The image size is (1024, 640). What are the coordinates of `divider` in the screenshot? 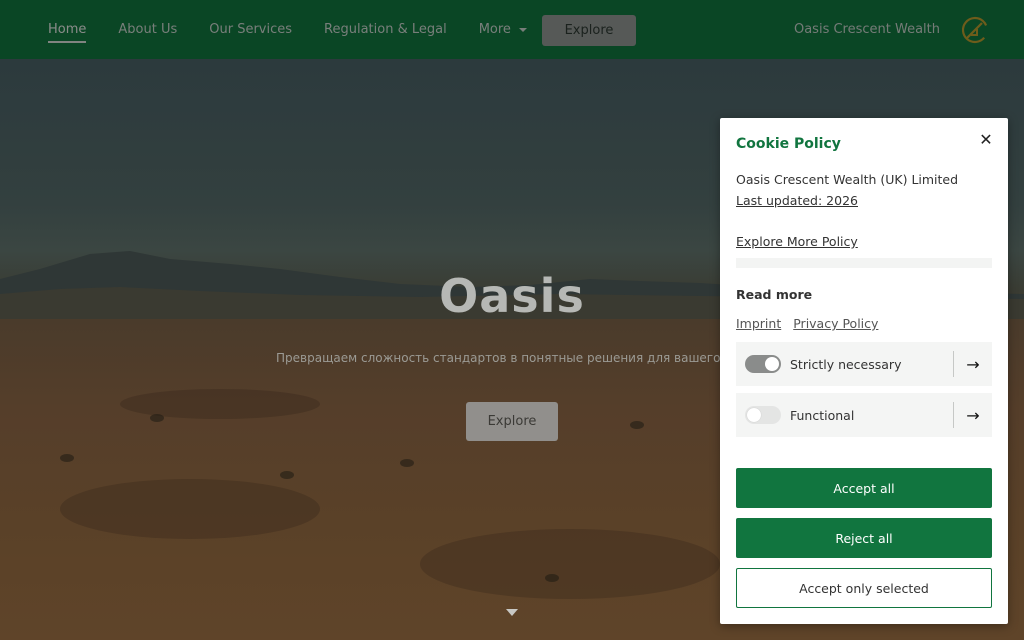 It's located at (864, 263).